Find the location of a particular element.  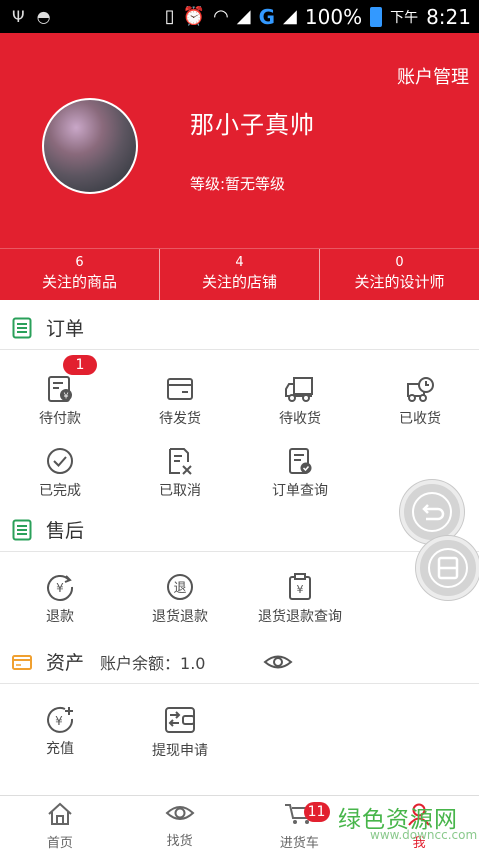

wifi-icon: ◠ is located at coordinates (221, 16).